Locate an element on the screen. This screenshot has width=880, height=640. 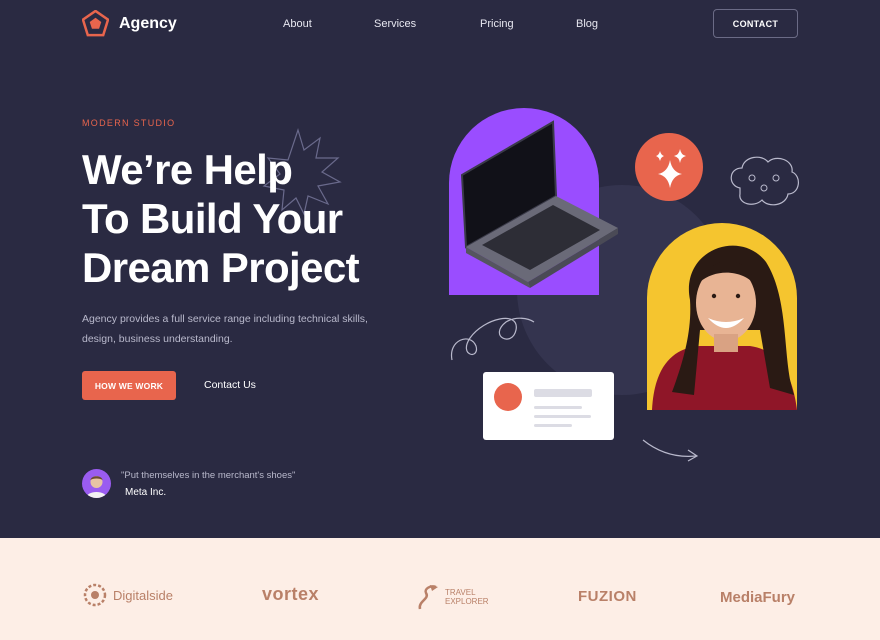
eyebrow-label: MODERN STUDIO is located at coordinates (129, 123).